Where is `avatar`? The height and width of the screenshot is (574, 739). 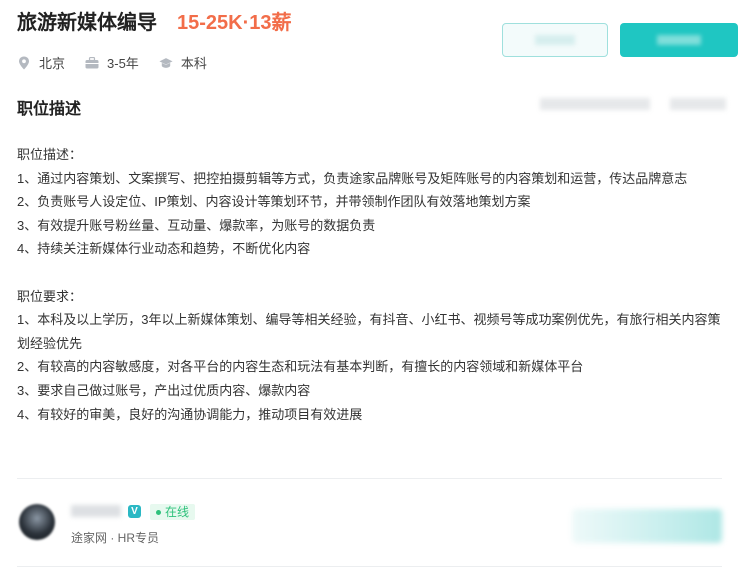 avatar is located at coordinates (37, 522).